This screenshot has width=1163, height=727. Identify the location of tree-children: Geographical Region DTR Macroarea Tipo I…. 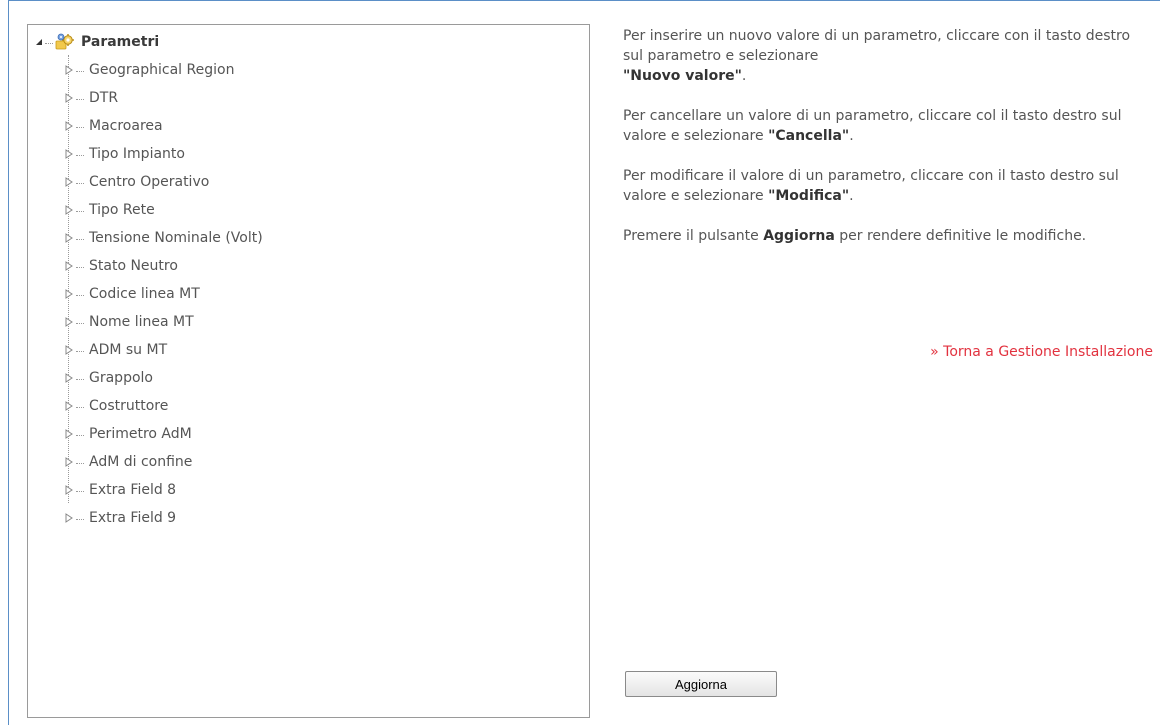
(164, 294).